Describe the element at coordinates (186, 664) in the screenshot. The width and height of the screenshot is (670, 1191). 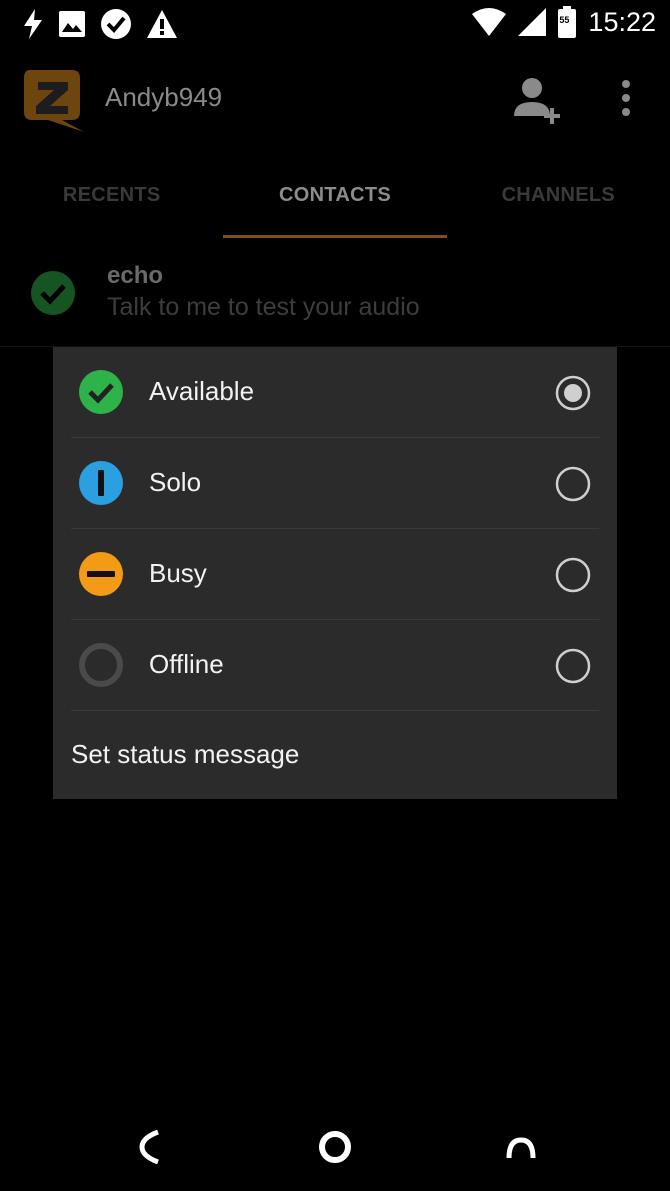
I see `status-option-label: Offline` at that location.